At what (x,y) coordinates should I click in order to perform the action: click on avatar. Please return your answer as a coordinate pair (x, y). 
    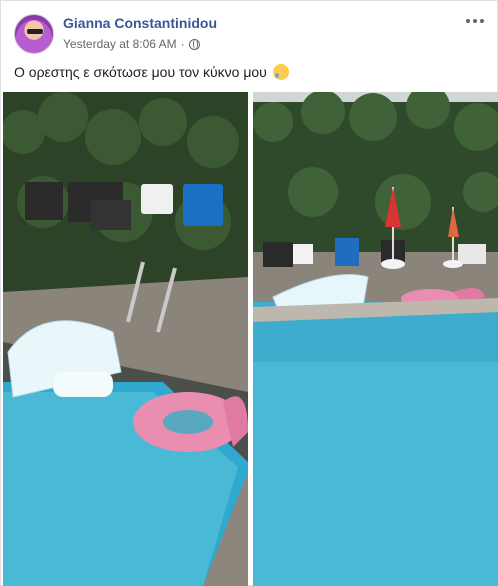
    Looking at the image, I should click on (34, 34).